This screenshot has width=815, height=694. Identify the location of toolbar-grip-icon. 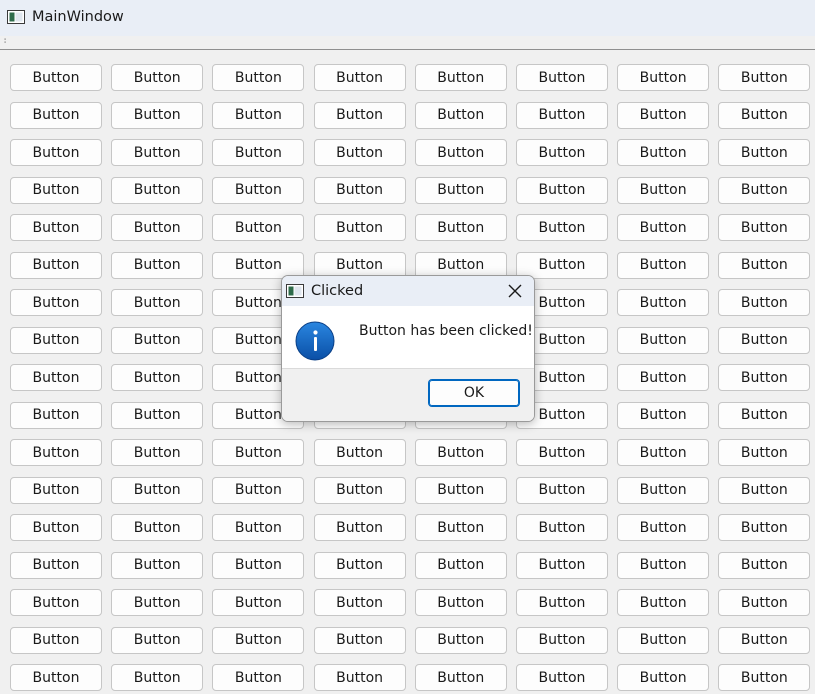
(5, 41).